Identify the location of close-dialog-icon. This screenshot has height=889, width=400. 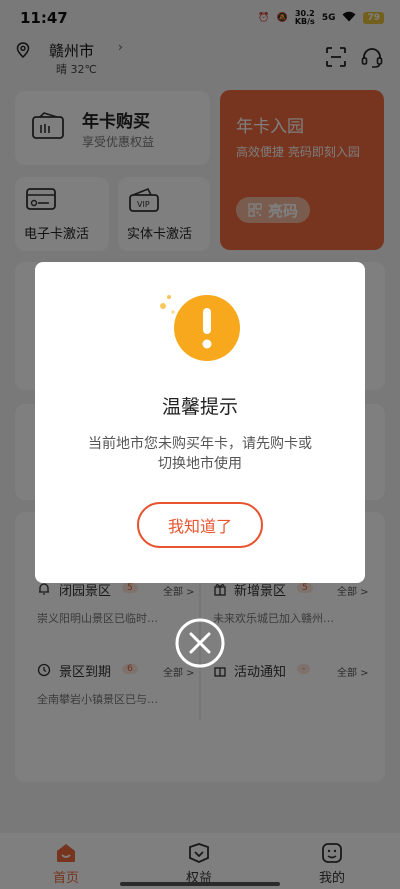
(200, 643).